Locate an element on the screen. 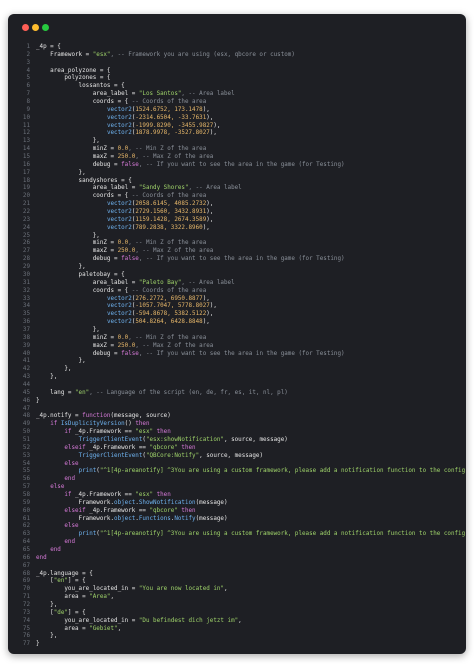 This screenshot has height=664, width=474. code-token: end is located at coordinates (41, 557).